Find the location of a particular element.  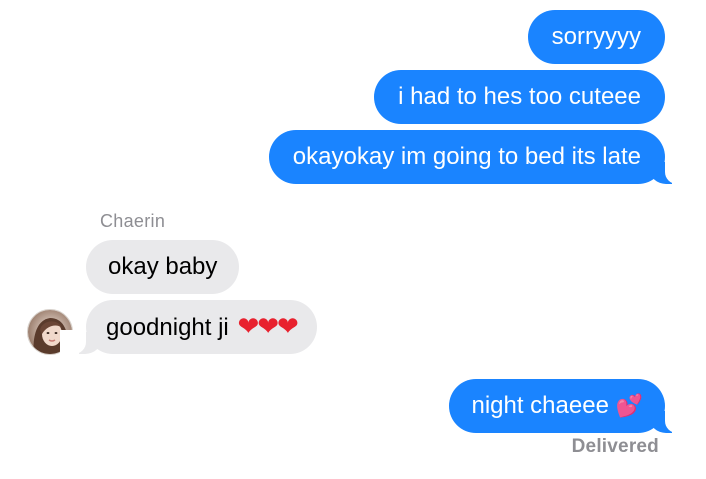

message-bubble-received: okay baby is located at coordinates (163, 267).